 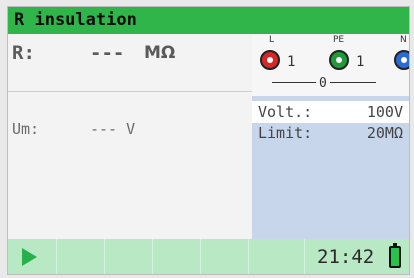 I want to click on terminal-diagram: L 1 PE 1 N 0, so click(x=330, y=65).